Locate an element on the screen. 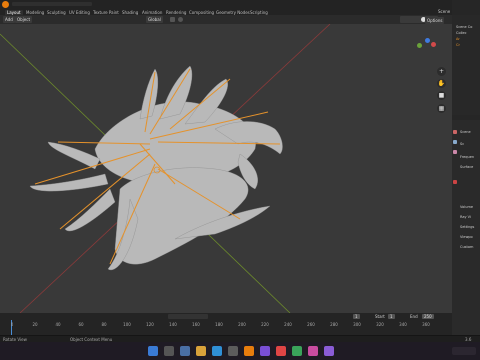 This screenshot has height=360, width=480. properties-row-viewport: Viewpo is located at coordinates (466, 237).